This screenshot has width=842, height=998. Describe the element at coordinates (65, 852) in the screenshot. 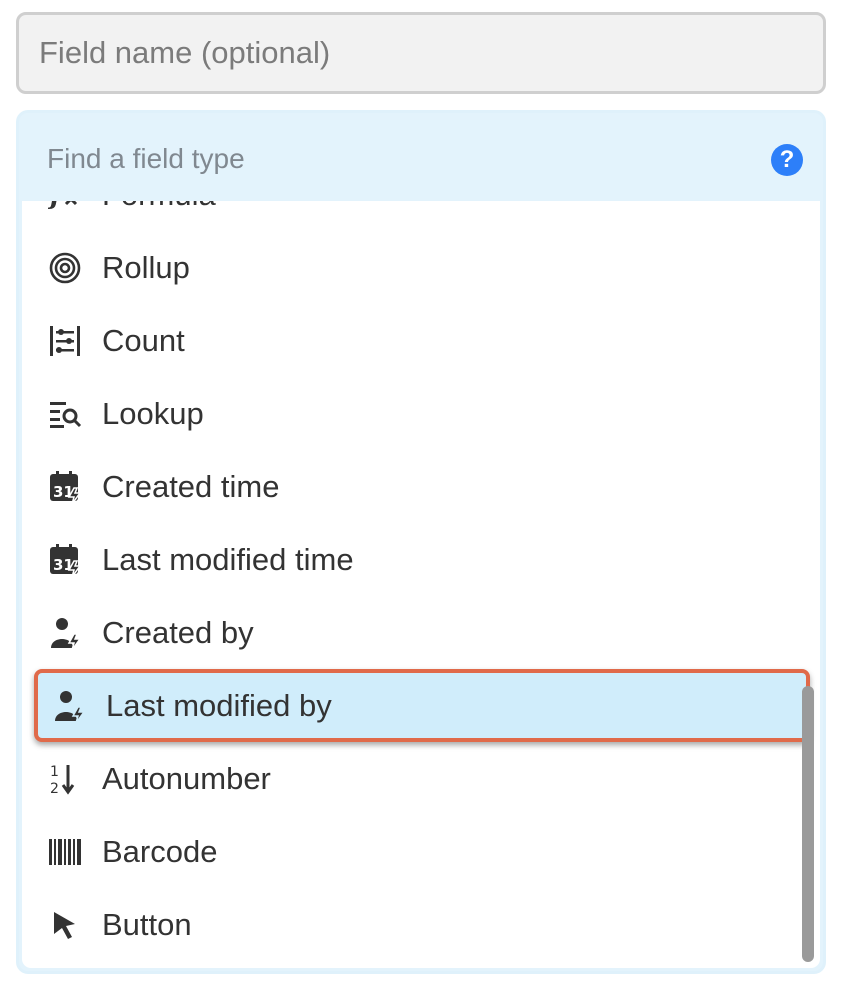

I see `barcode-icon` at that location.